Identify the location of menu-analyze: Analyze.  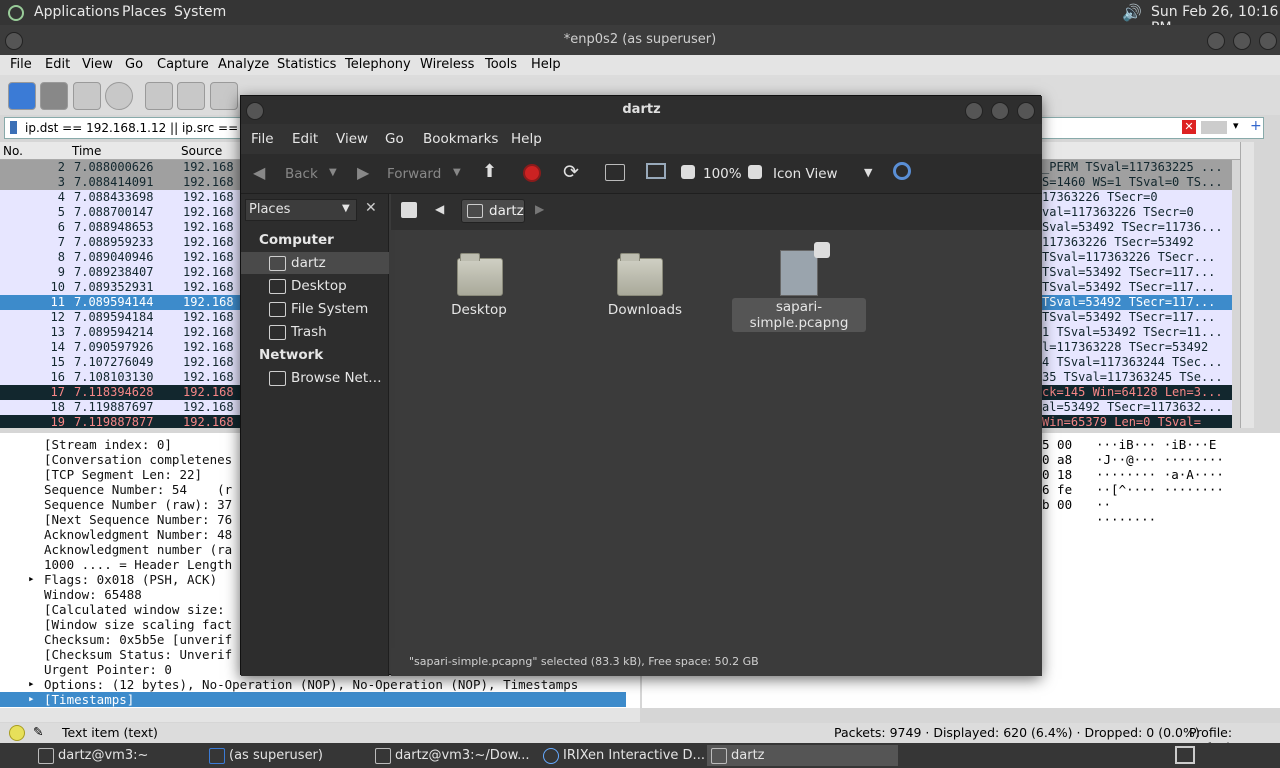
(243, 64).